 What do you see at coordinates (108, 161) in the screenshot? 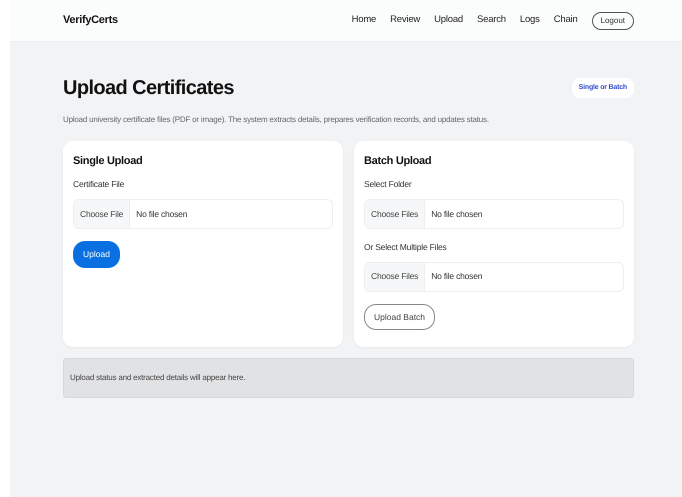
I see `card-title: Single Upload` at bounding box center [108, 161].